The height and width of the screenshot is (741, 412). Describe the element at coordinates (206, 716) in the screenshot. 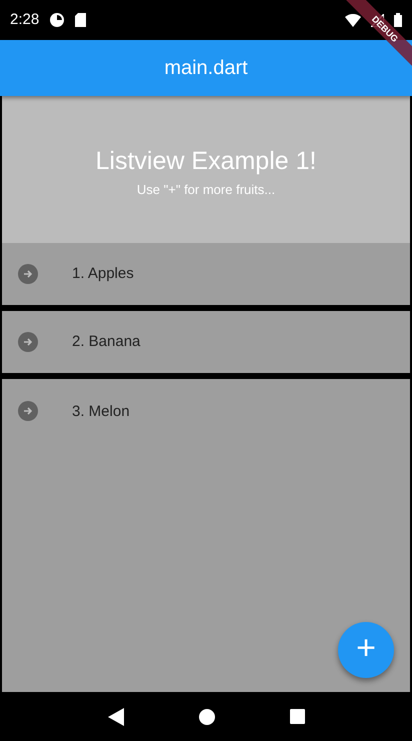

I see `home-icon` at that location.